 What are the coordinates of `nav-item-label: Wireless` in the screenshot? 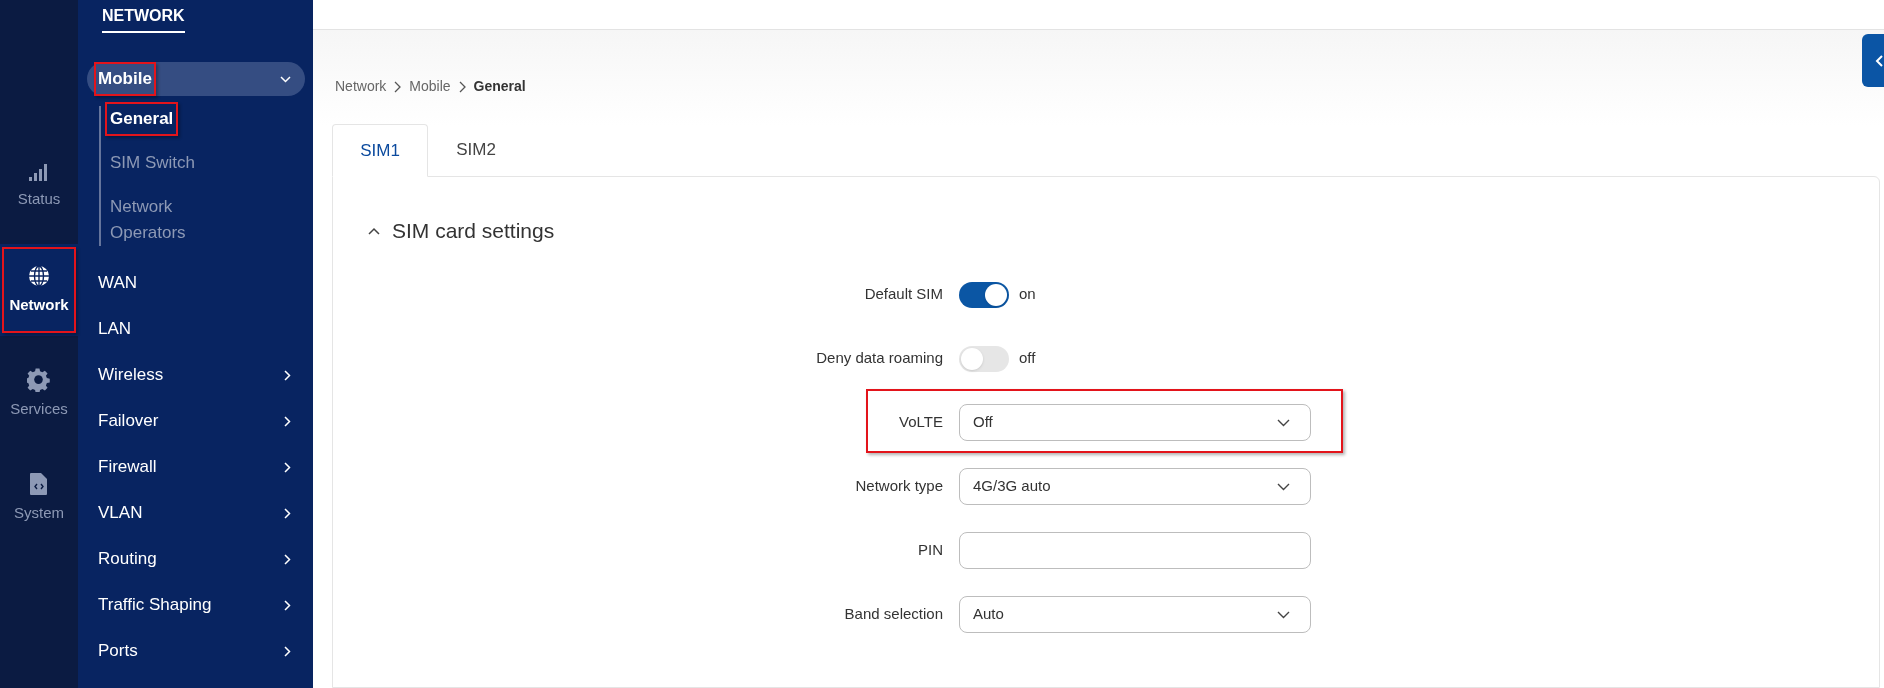 It's located at (131, 375).